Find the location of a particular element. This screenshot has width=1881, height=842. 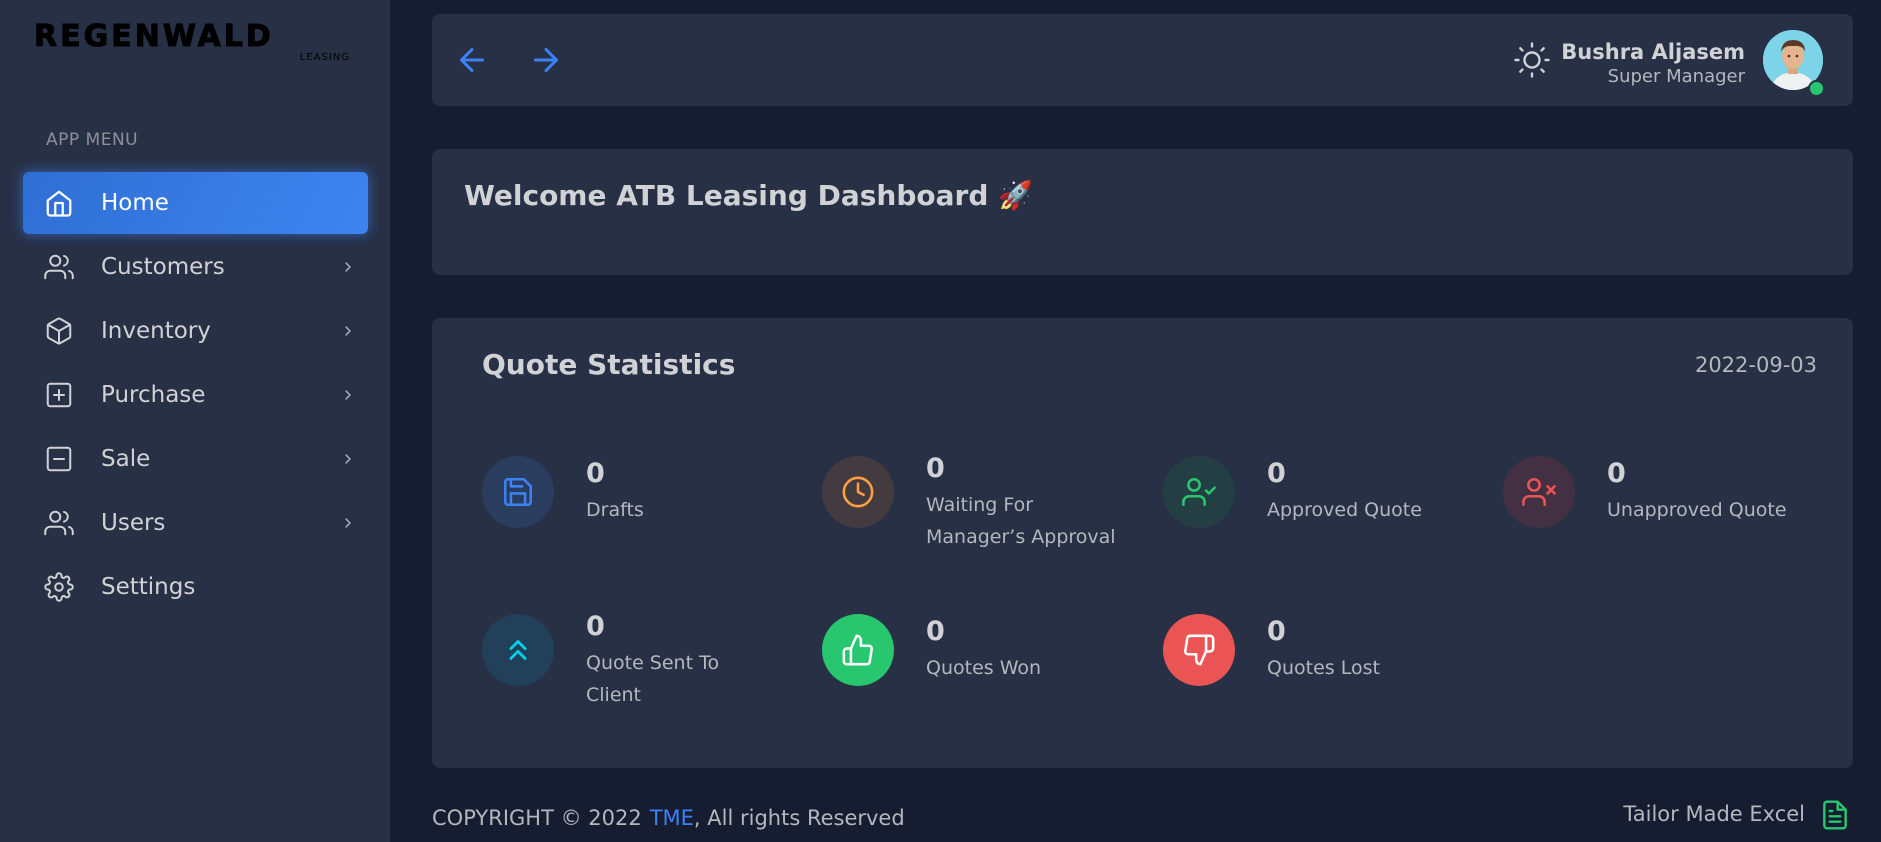

stat-quotes-lost: 0 Quotes Lost is located at coordinates (1323, 669).